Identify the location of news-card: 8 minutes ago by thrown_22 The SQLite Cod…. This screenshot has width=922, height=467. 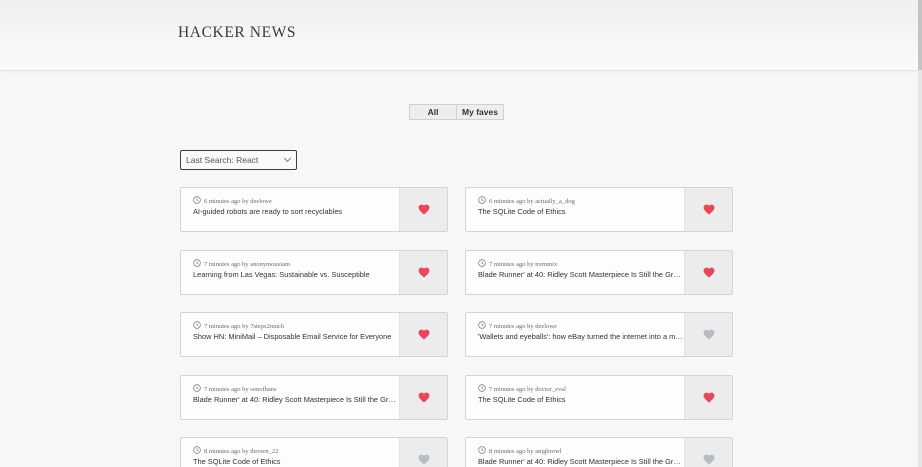
(314, 452).